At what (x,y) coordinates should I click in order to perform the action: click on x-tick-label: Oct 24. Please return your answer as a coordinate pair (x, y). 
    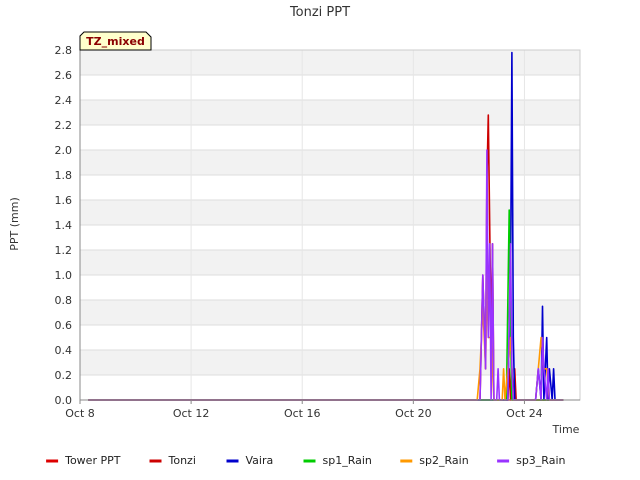
    Looking at the image, I should click on (524, 413).